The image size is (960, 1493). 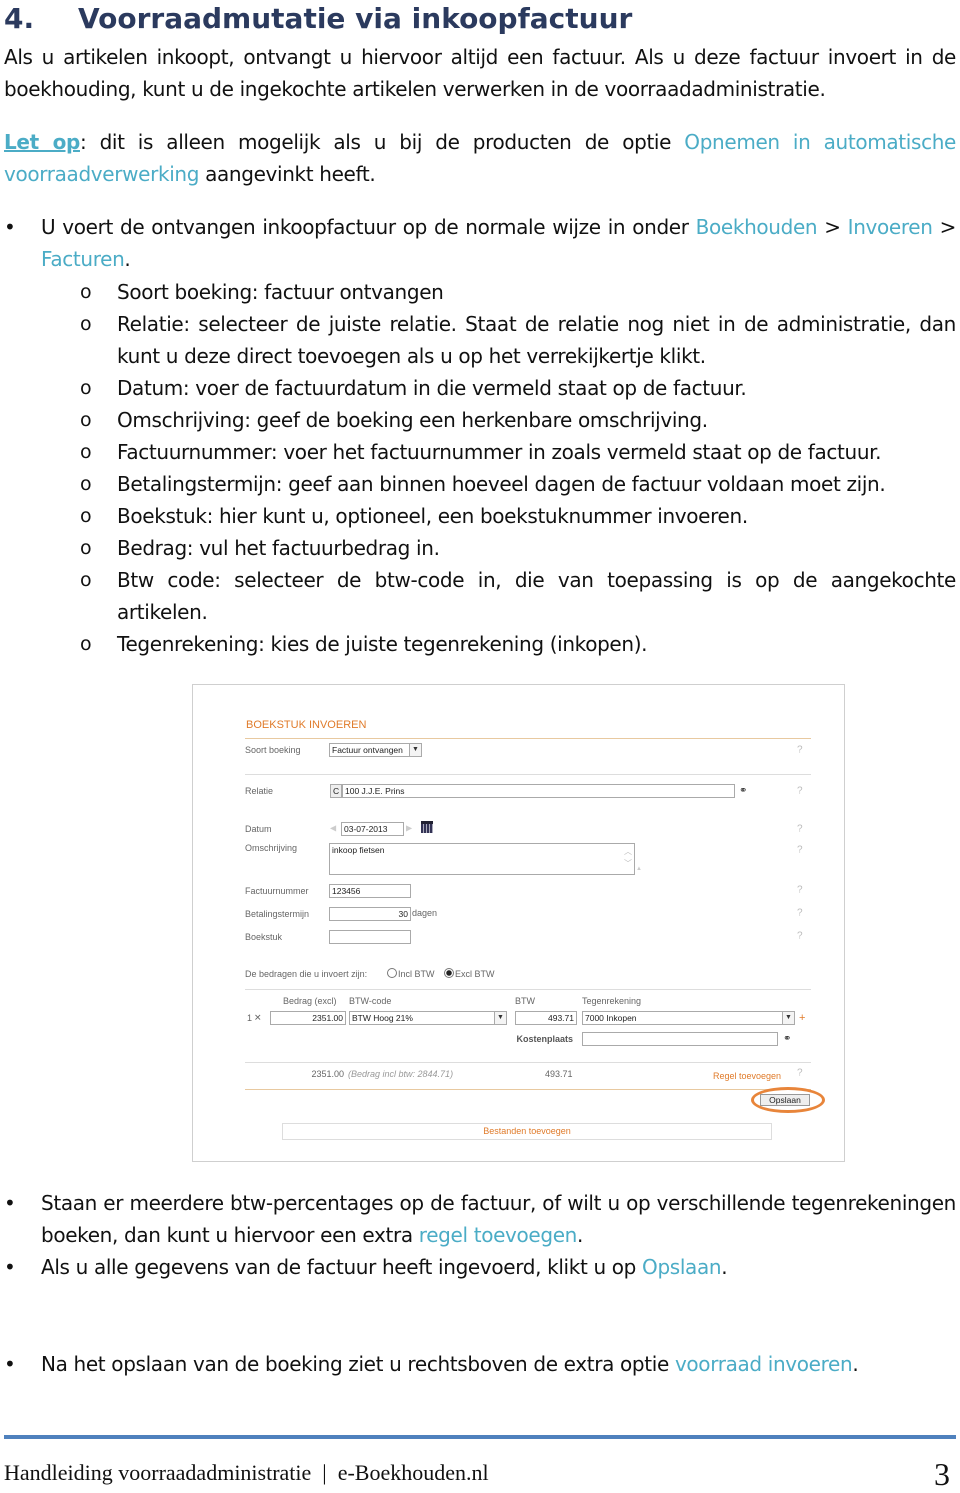 I want to click on excl-btw-label: Excl BTW, so click(x=475, y=974).